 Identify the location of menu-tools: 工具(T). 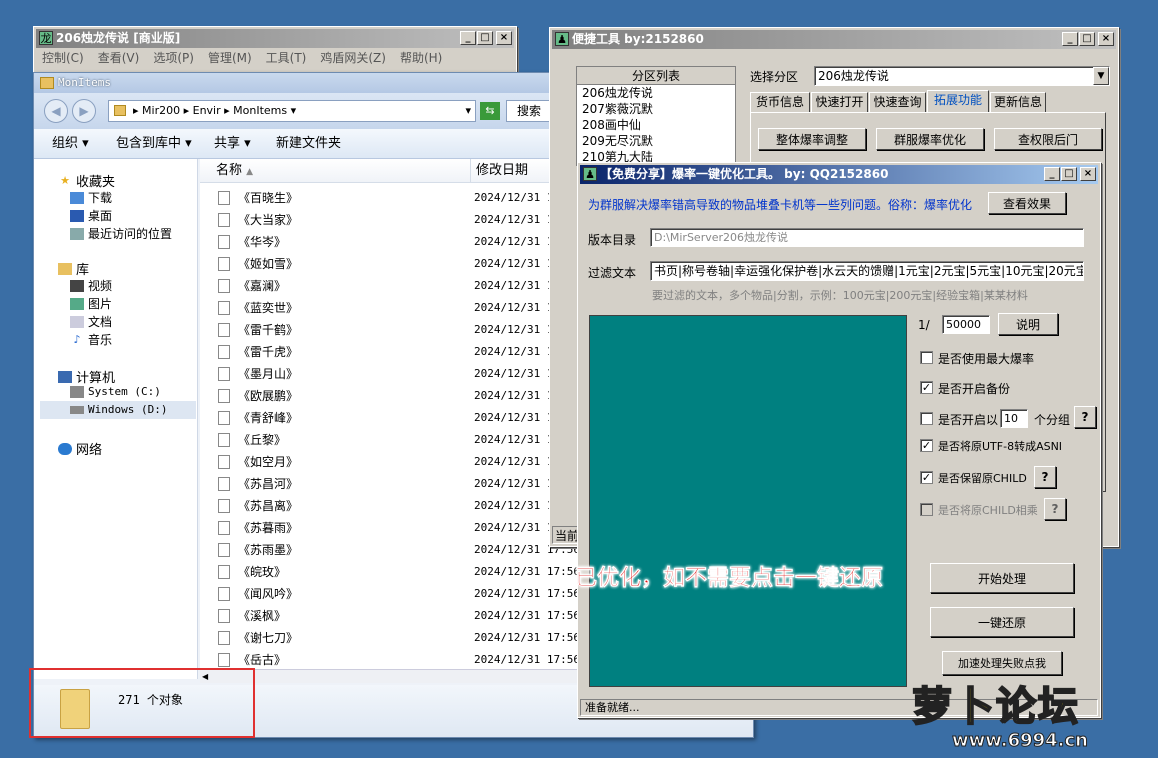
(286, 58).